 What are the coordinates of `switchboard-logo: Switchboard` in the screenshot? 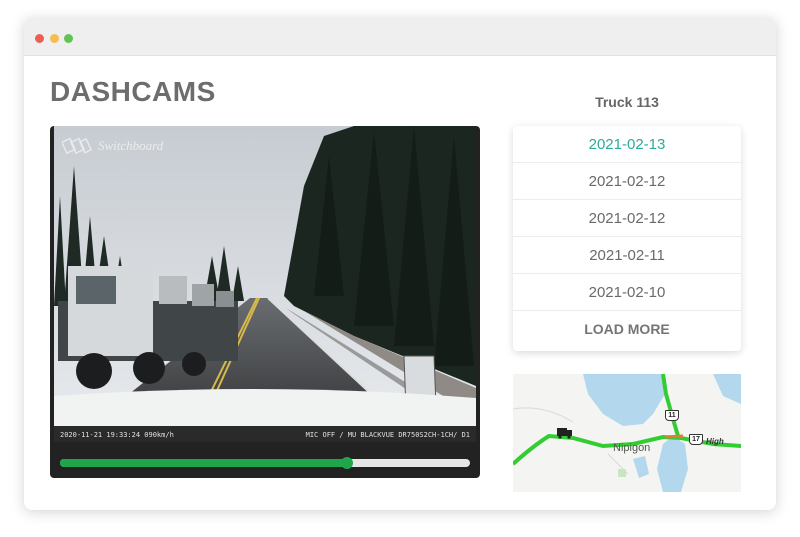 It's located at (112, 146).